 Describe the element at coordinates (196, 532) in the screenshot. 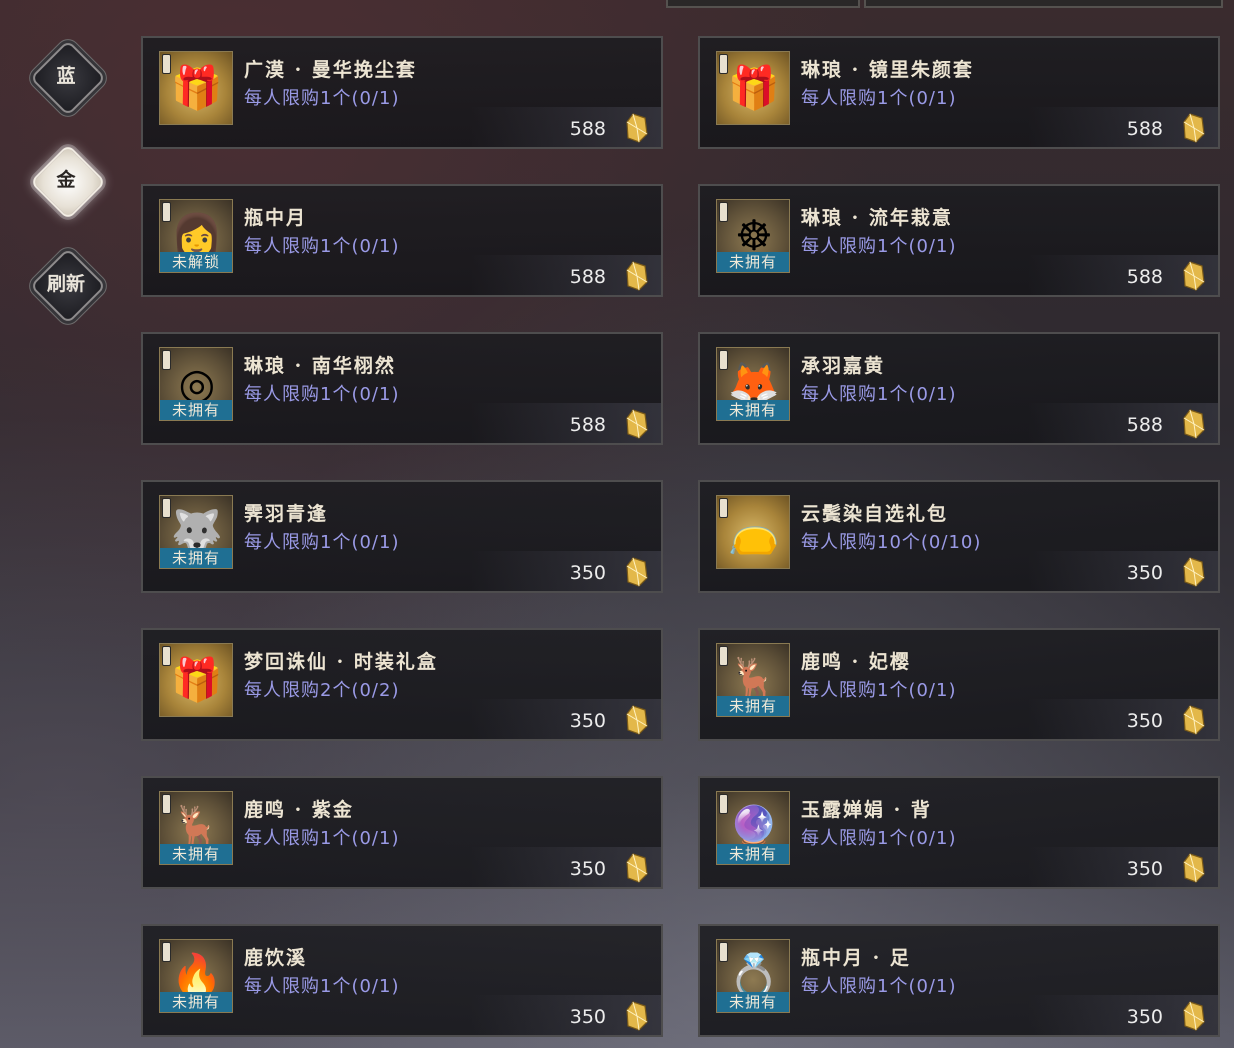

I see `item-icon: 🐺 未拥有` at that location.